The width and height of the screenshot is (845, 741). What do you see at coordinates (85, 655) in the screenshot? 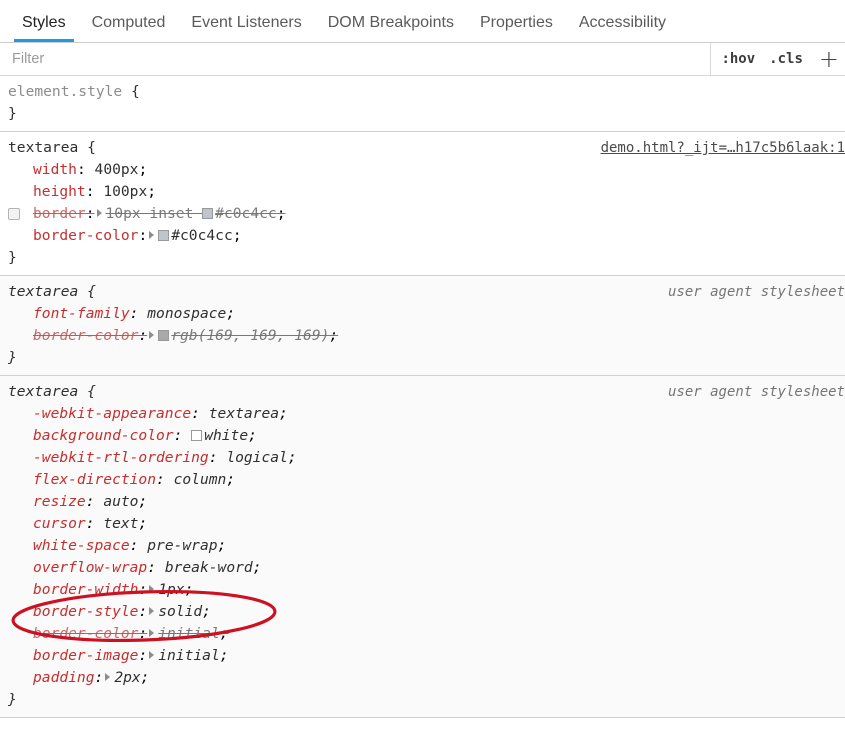
I see `declaration-property: border-image` at bounding box center [85, 655].